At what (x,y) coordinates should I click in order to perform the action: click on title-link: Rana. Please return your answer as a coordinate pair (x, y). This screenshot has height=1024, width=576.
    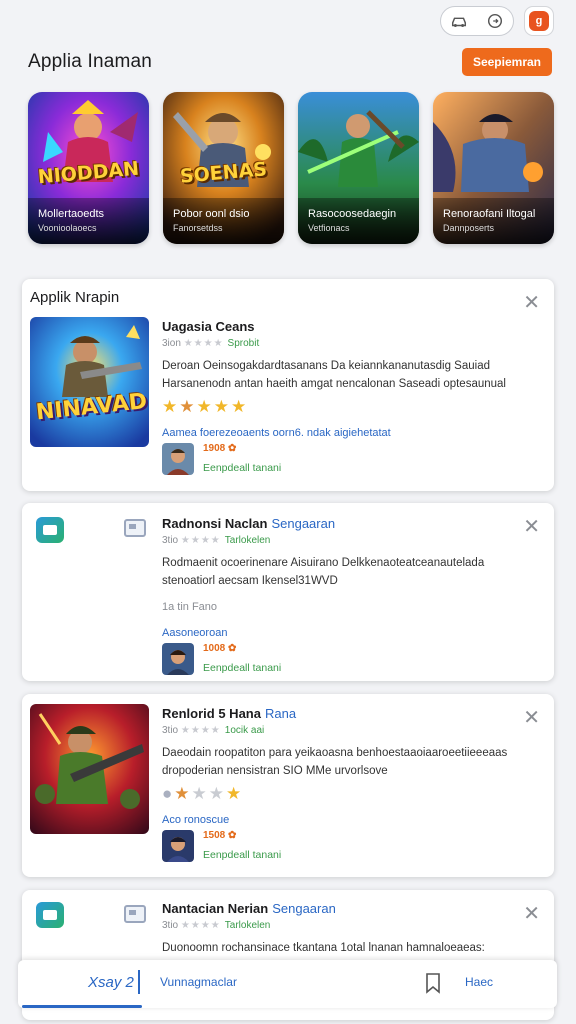
    Looking at the image, I should click on (280, 713).